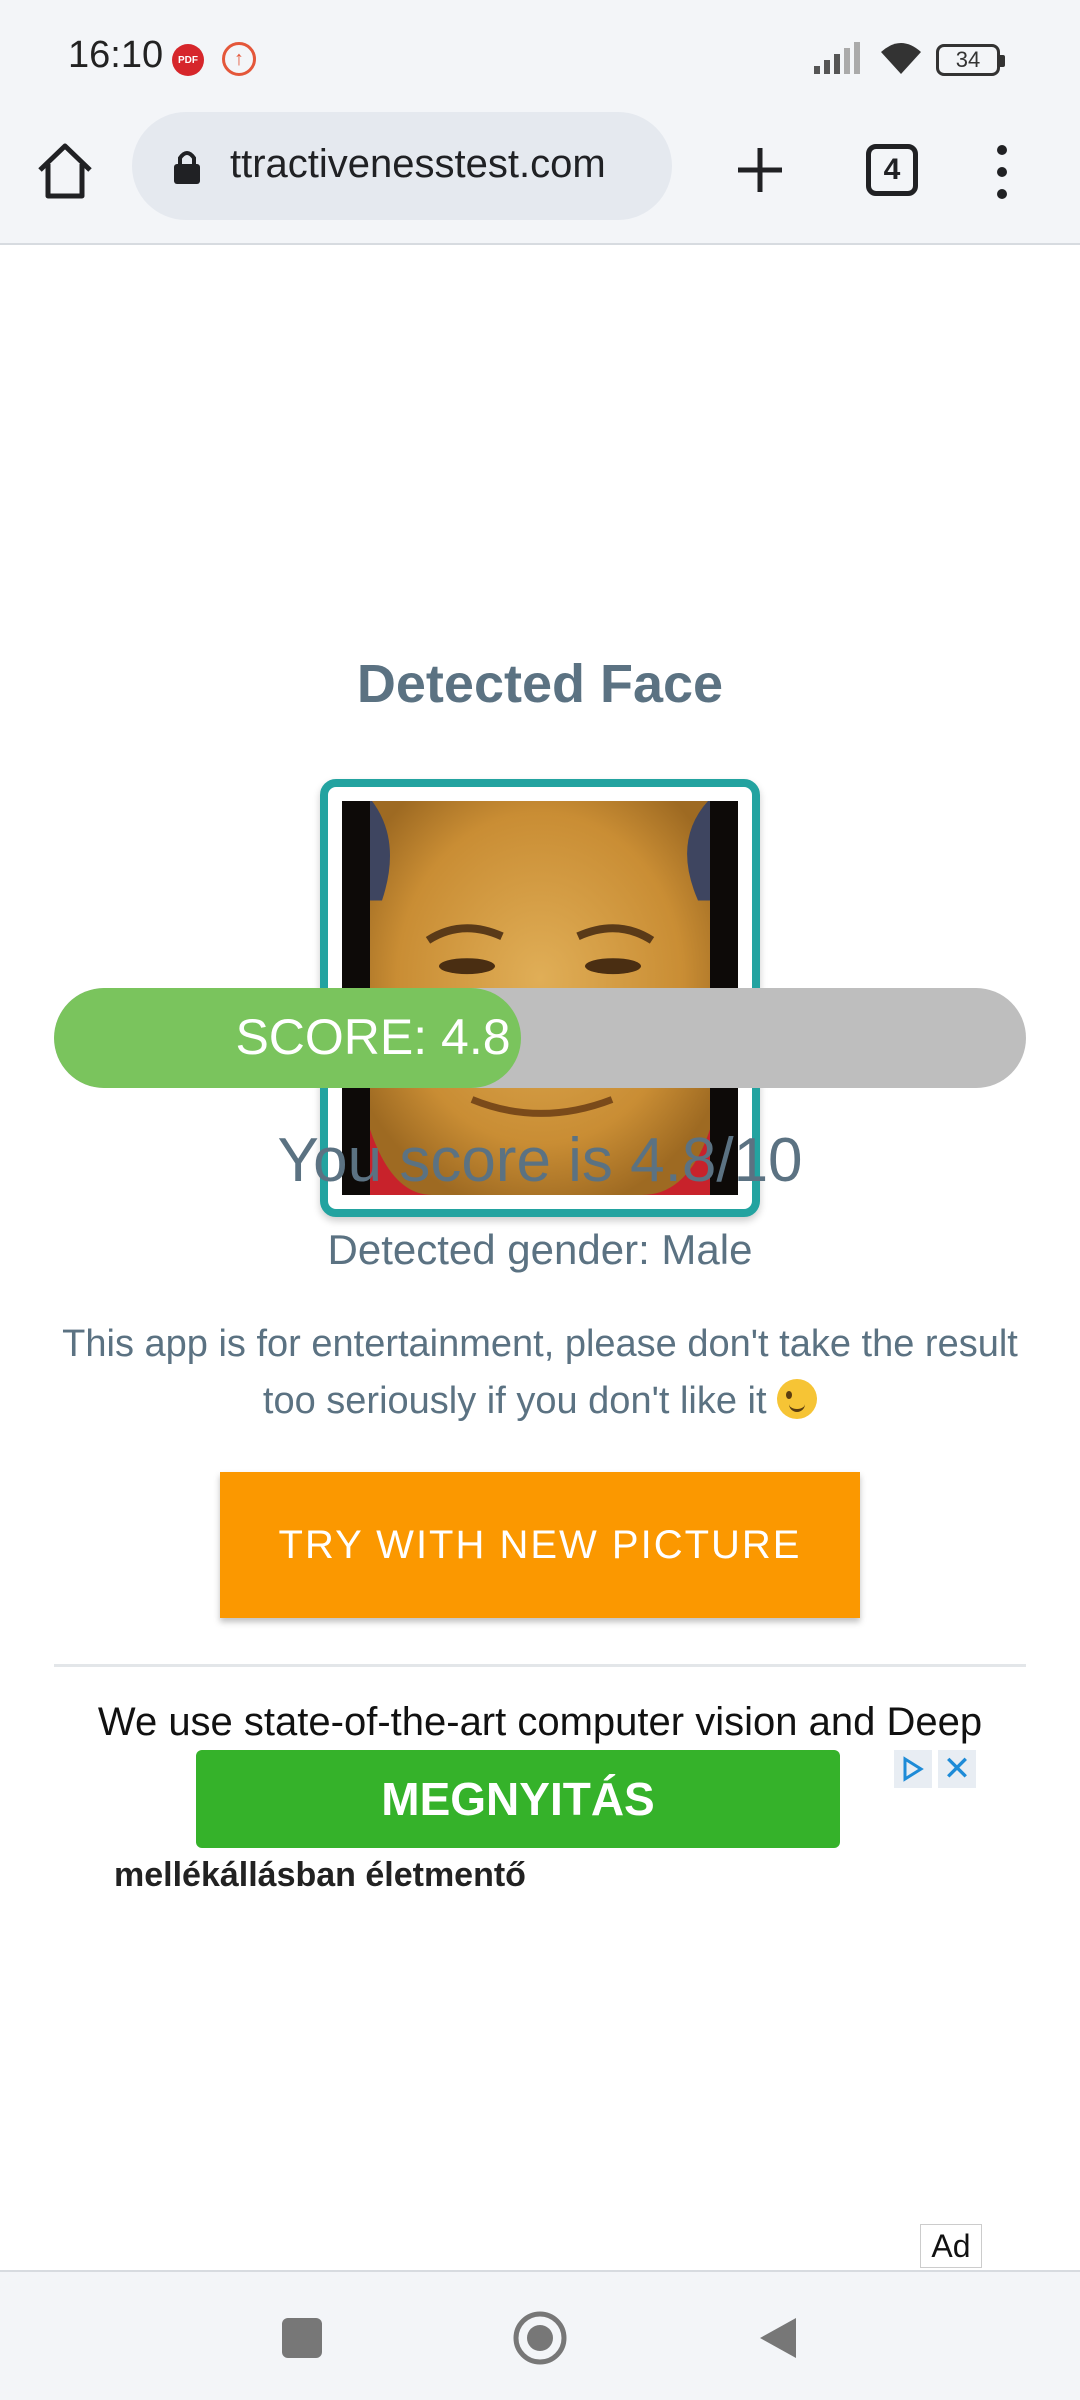 This screenshot has width=1080, height=2400. I want to click on score-summary: You score is 4.8/10, so click(540, 1160).